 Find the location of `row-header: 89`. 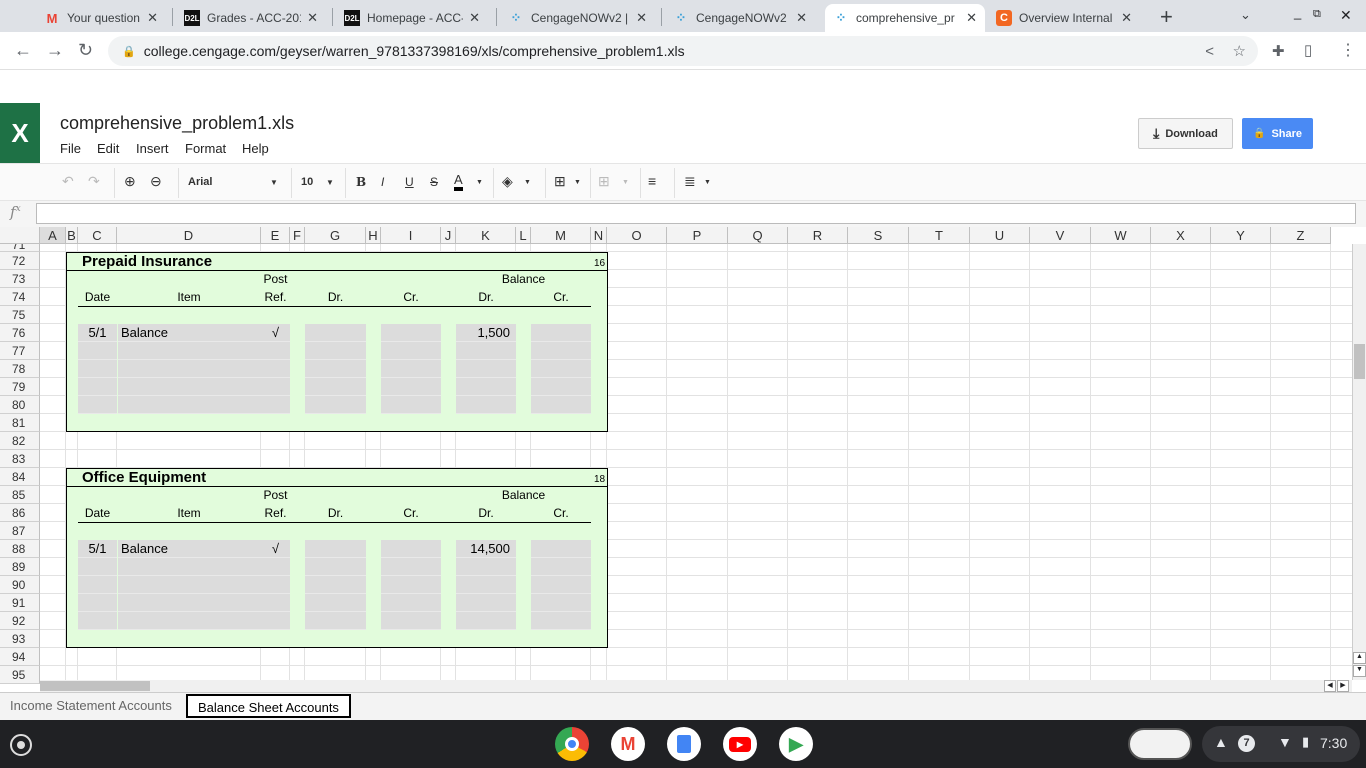

row-header: 89 is located at coordinates (20, 567).